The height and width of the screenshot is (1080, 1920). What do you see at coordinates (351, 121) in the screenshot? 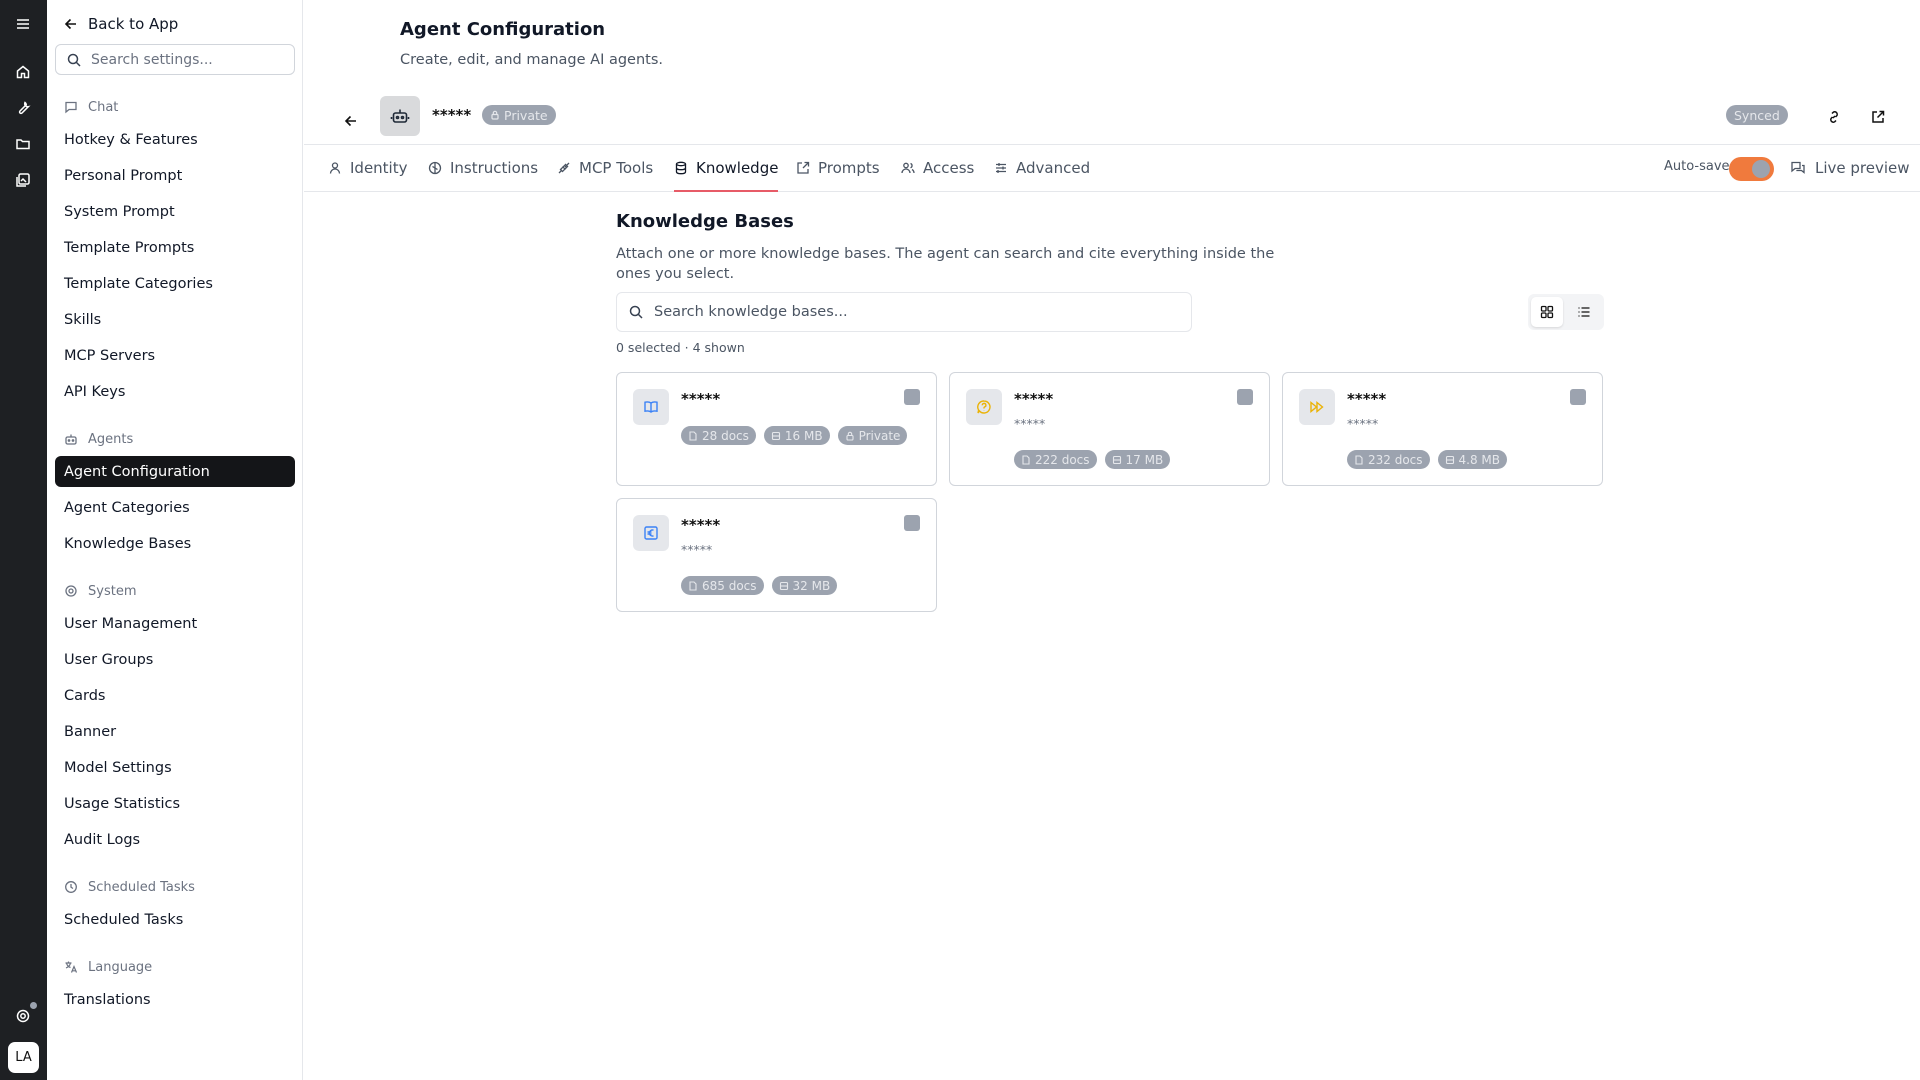
I see `back-button` at bounding box center [351, 121].